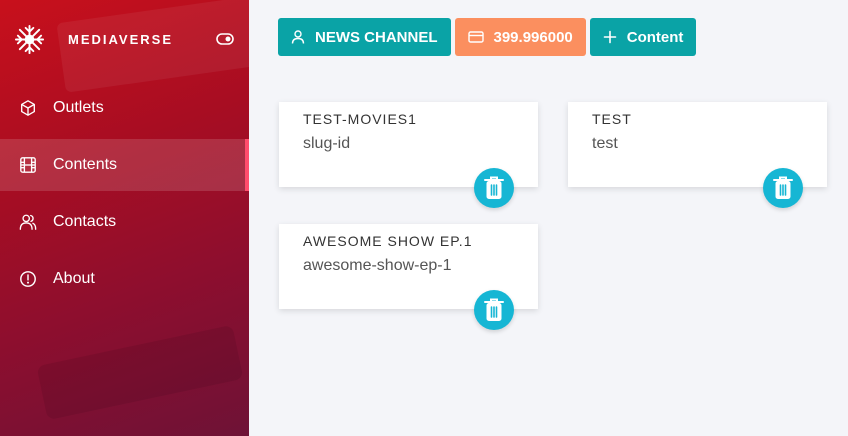  I want to click on sidebar-item-contents: Contents, so click(124, 165).